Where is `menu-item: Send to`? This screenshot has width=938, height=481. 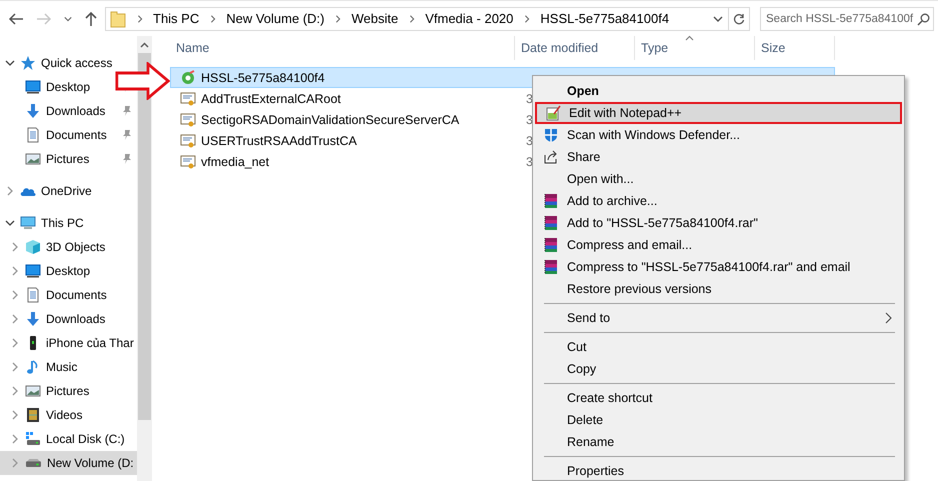
menu-item: Send to is located at coordinates (718, 318).